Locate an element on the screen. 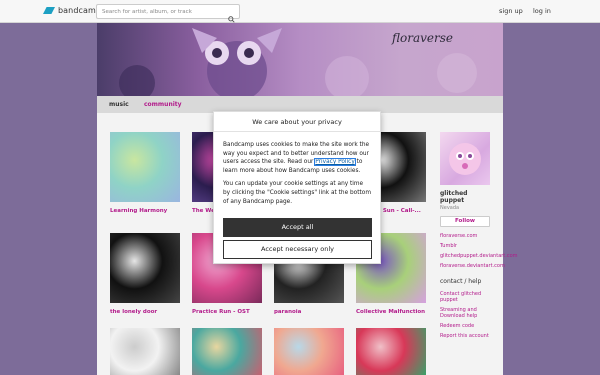 The height and width of the screenshot is (375, 600). accept-all-button: Accept all is located at coordinates (297, 227).